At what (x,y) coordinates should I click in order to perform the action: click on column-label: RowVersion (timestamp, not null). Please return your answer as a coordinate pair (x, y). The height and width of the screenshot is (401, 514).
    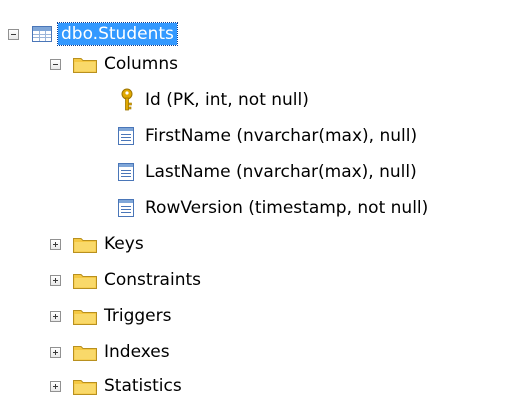
    Looking at the image, I should click on (286, 208).